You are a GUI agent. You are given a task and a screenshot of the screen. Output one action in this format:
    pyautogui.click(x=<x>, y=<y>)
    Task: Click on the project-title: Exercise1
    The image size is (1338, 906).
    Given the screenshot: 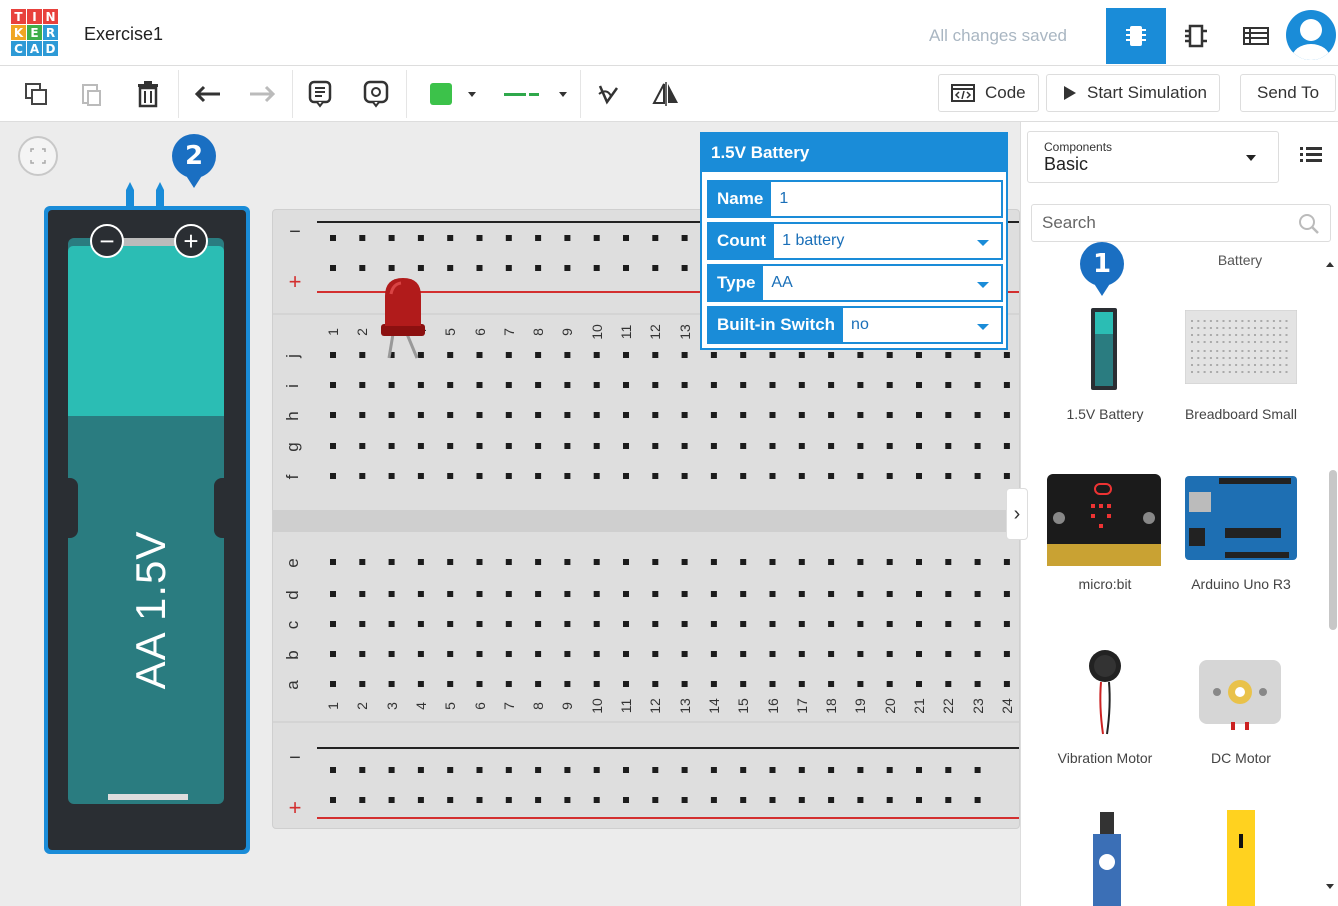 What is the action you would take?
    pyautogui.click(x=123, y=34)
    